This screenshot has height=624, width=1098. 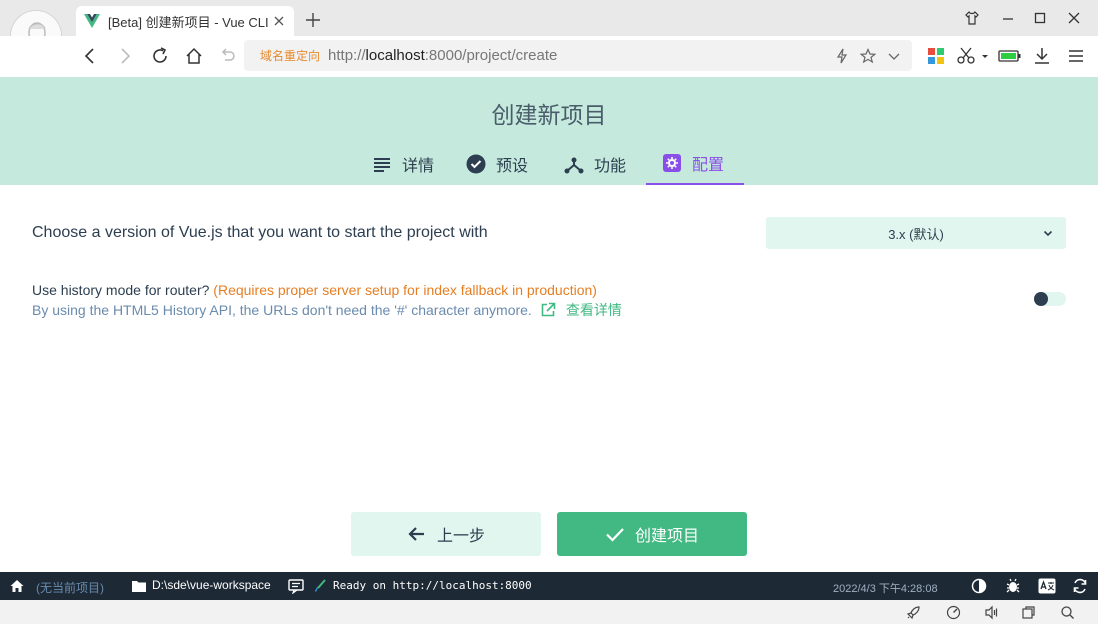 I want to click on vue-logo-icon, so click(x=92, y=21).